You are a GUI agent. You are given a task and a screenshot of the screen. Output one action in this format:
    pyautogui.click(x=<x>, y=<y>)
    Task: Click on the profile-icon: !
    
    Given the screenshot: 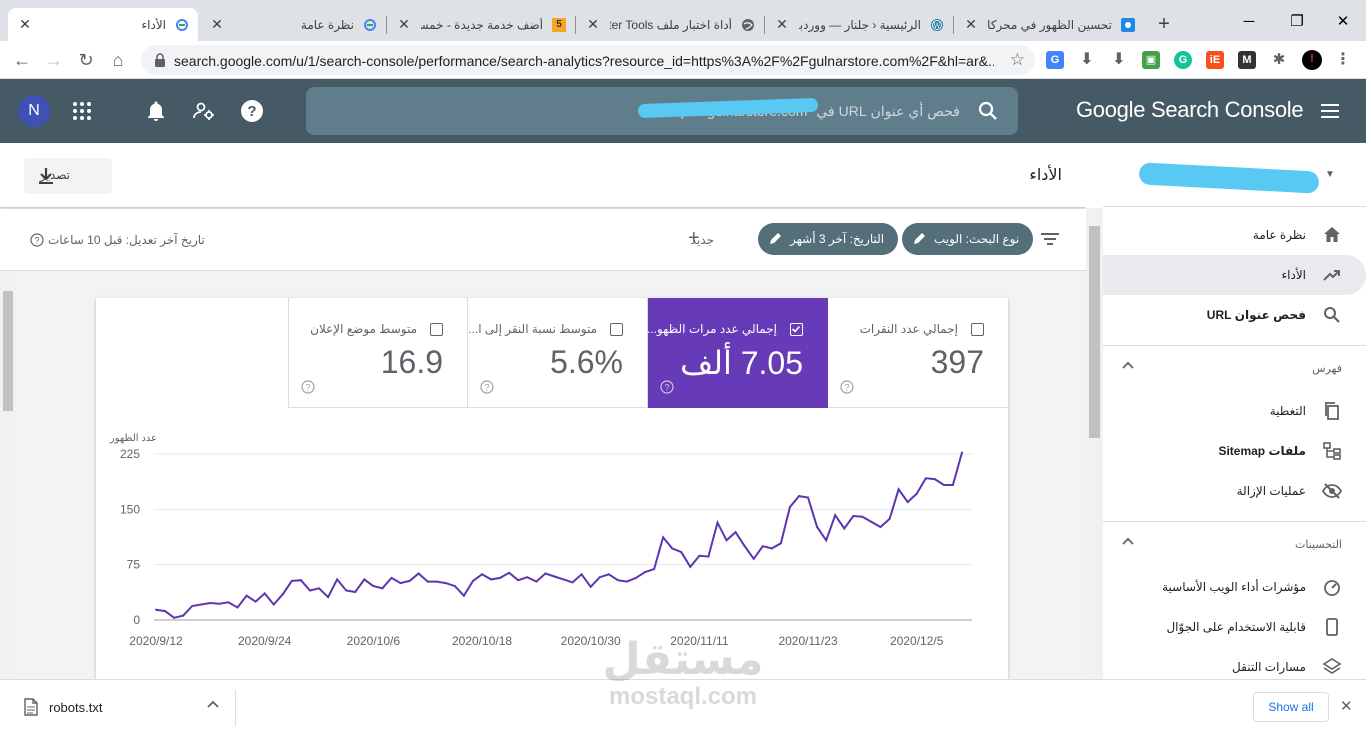 What is the action you would take?
    pyautogui.click(x=1312, y=60)
    